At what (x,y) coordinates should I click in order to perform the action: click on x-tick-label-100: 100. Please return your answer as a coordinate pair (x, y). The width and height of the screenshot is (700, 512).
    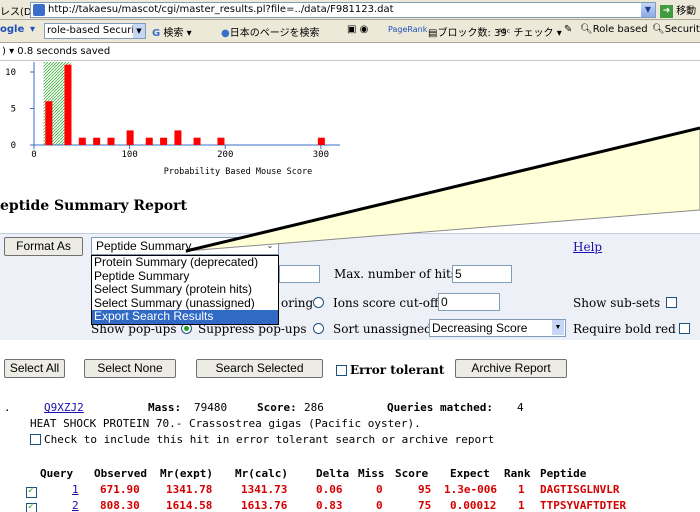
    Looking at the image, I should click on (129, 155).